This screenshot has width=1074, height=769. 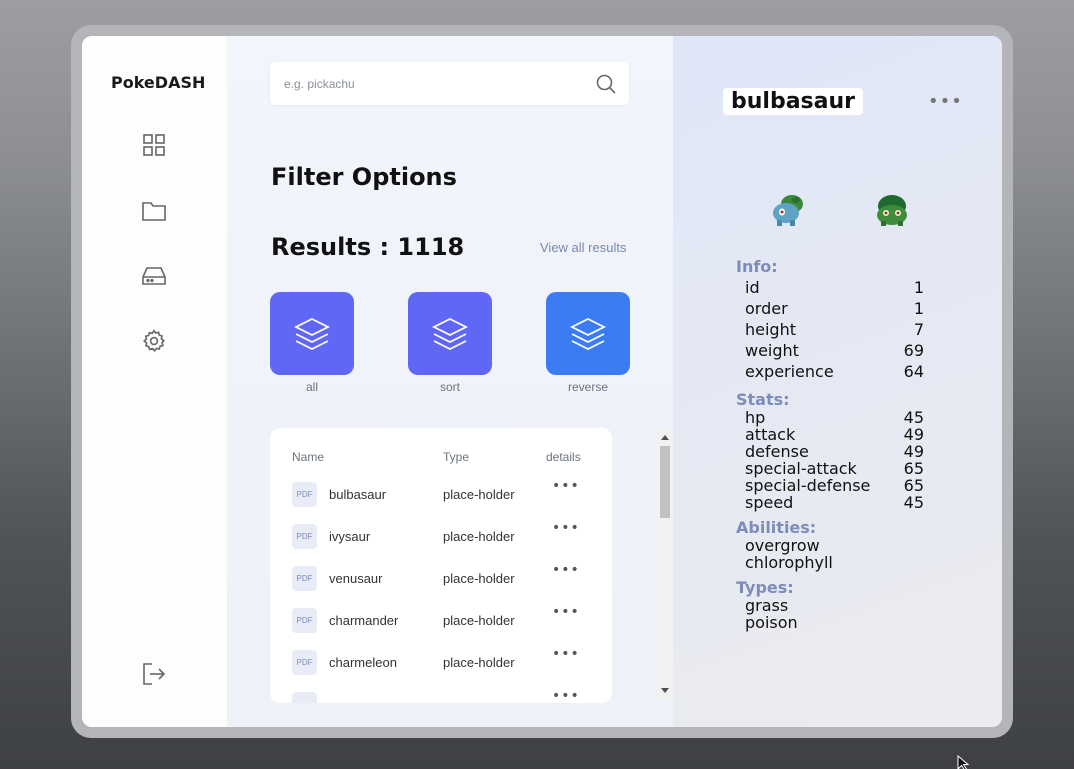 I want to click on view-all-results-link: View all results, so click(x=583, y=247).